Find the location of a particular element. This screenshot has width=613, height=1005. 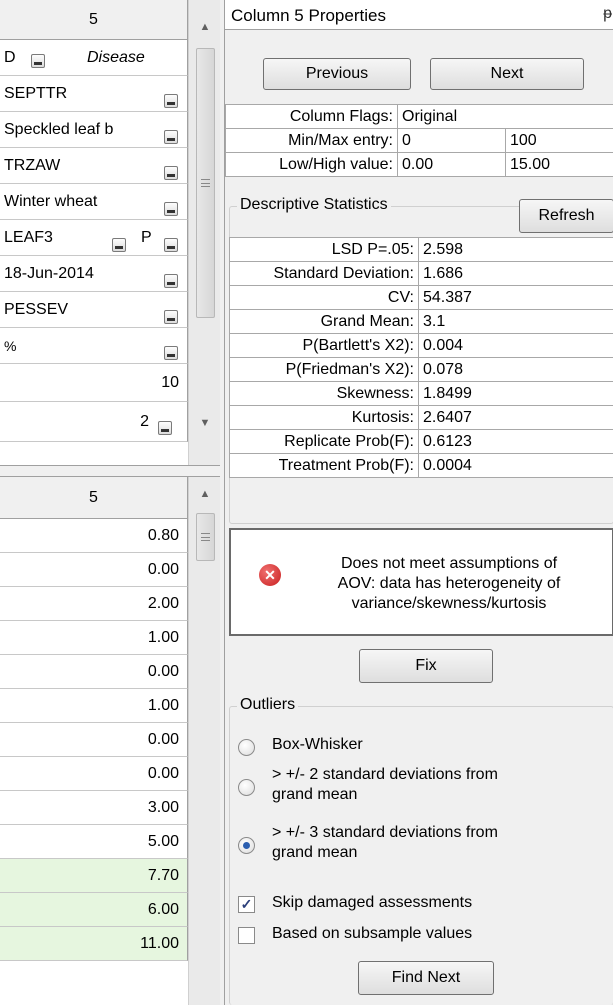

radio-box-whisker is located at coordinates (246, 747).